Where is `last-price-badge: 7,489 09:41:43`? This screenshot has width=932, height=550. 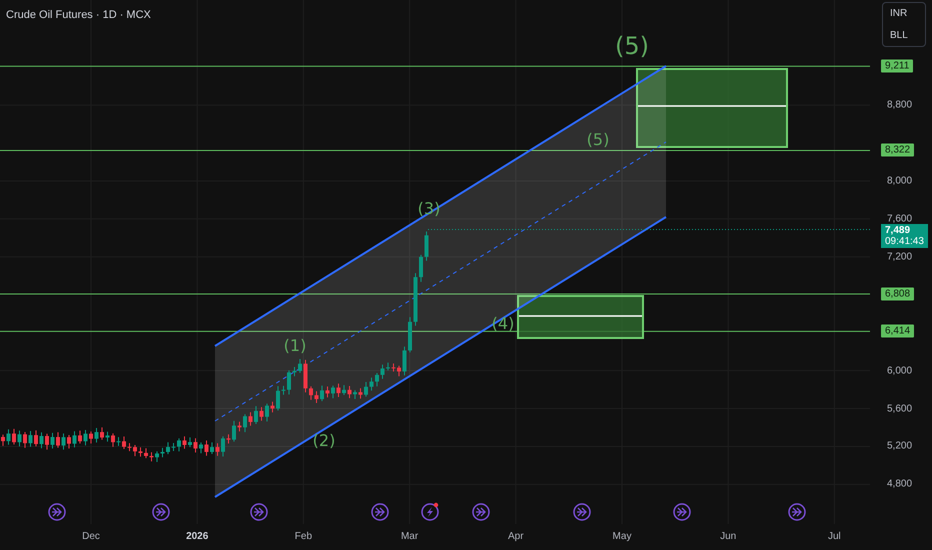 last-price-badge: 7,489 09:41:43 is located at coordinates (904, 236).